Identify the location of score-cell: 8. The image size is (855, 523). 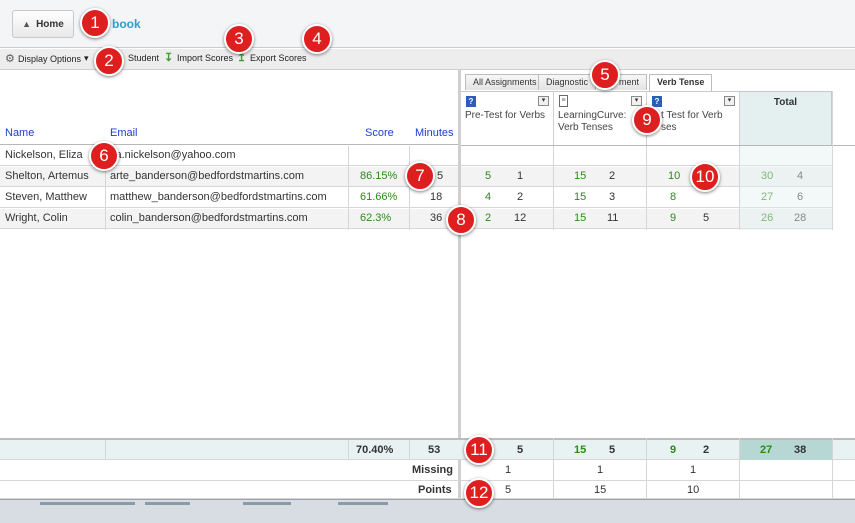
(673, 197).